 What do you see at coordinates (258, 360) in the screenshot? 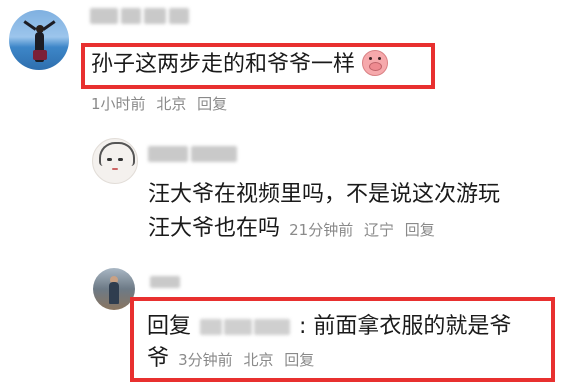
I see `reply-location: 北京` at bounding box center [258, 360].